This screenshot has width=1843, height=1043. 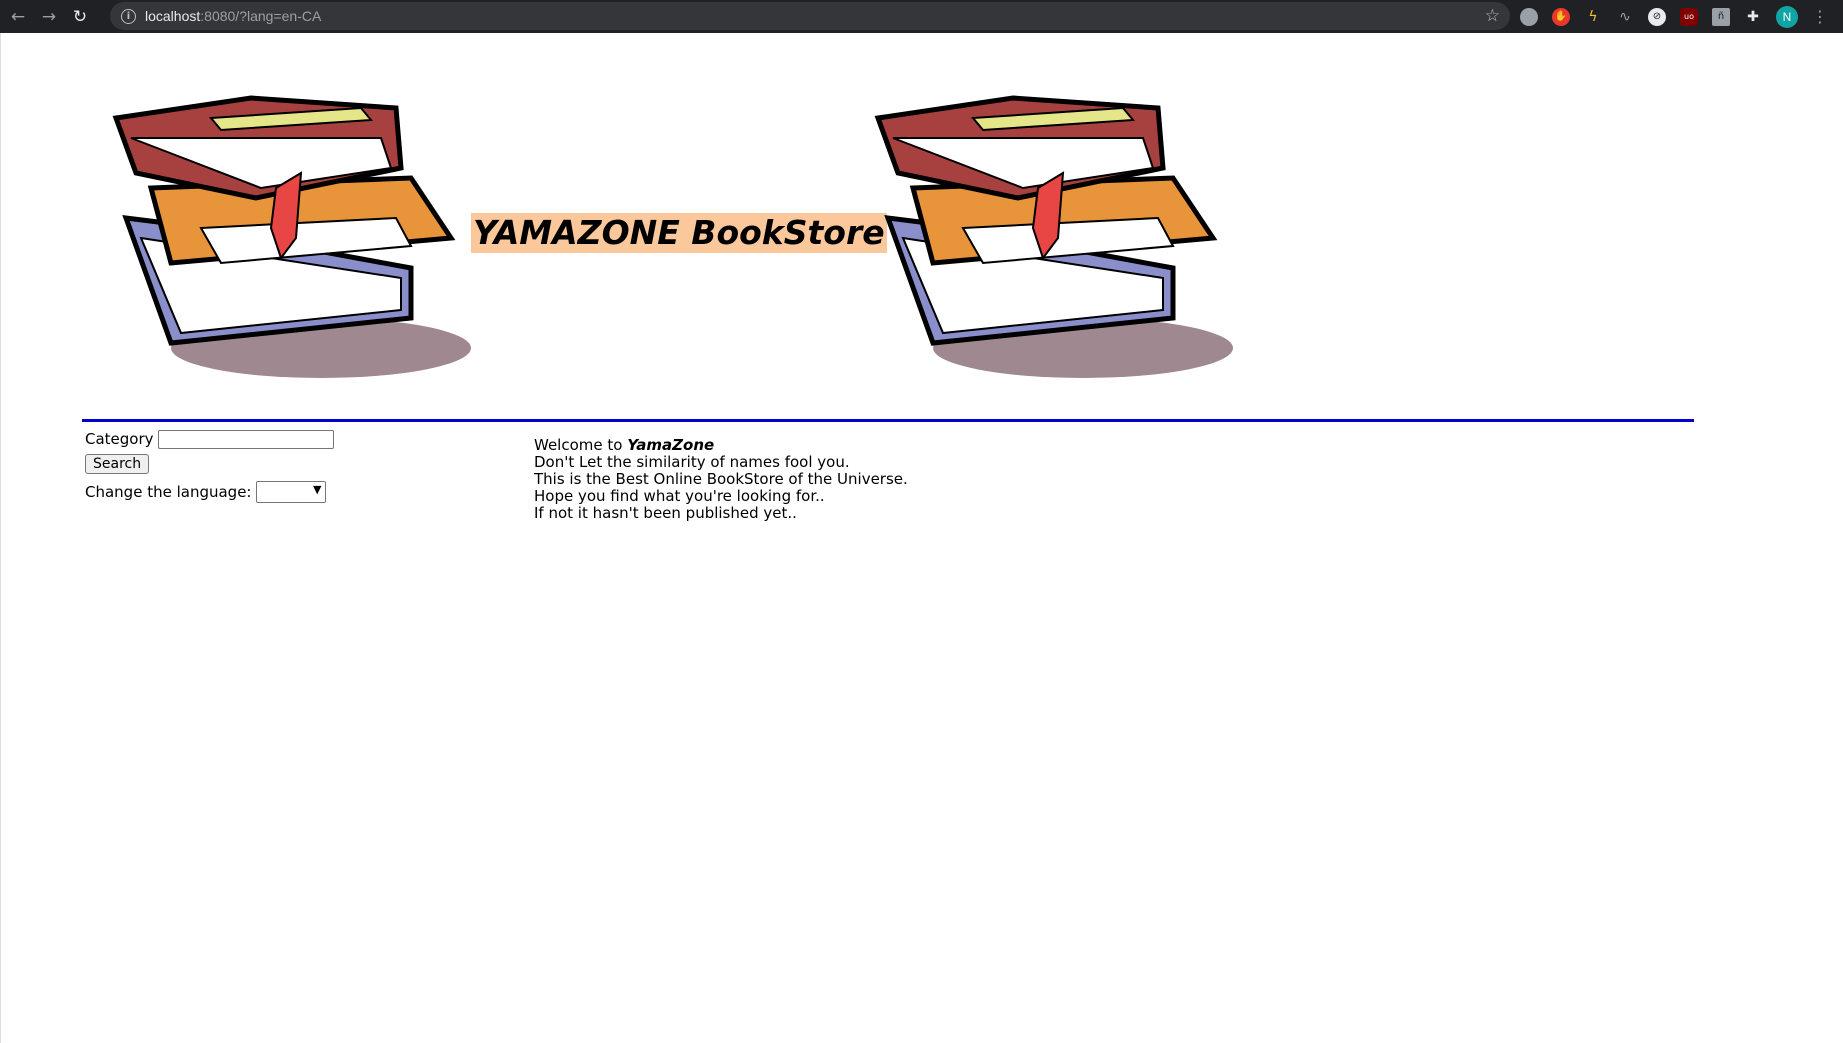 What do you see at coordinates (671, 445) in the screenshot?
I see `brand-name: YamaZone` at bounding box center [671, 445].